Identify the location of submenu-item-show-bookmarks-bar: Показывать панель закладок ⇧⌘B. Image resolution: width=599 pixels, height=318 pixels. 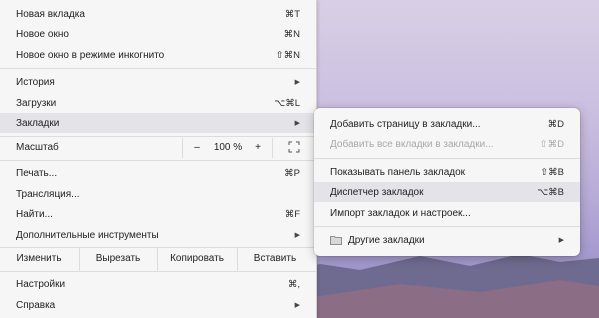
(447, 172).